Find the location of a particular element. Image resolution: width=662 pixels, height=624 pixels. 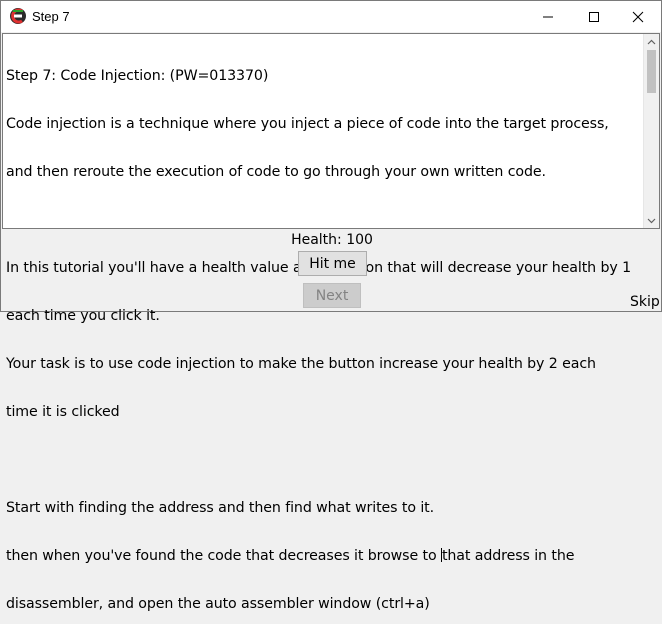

title-bar: Step 7 is located at coordinates (331, 16).